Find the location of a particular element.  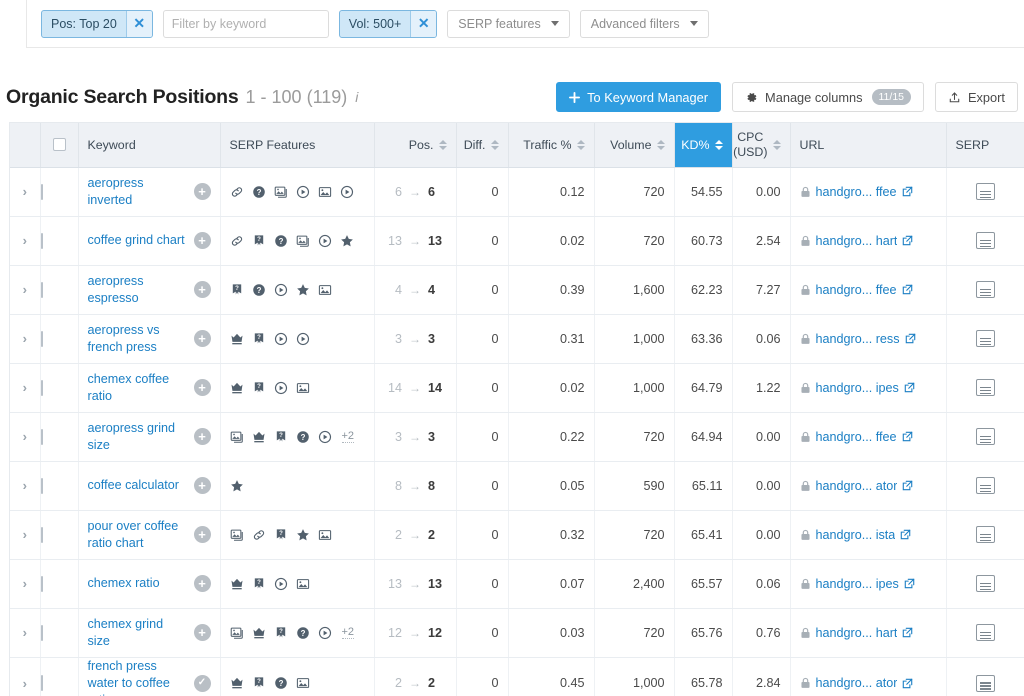

url-link: handgro... ista is located at coordinates (856, 535).